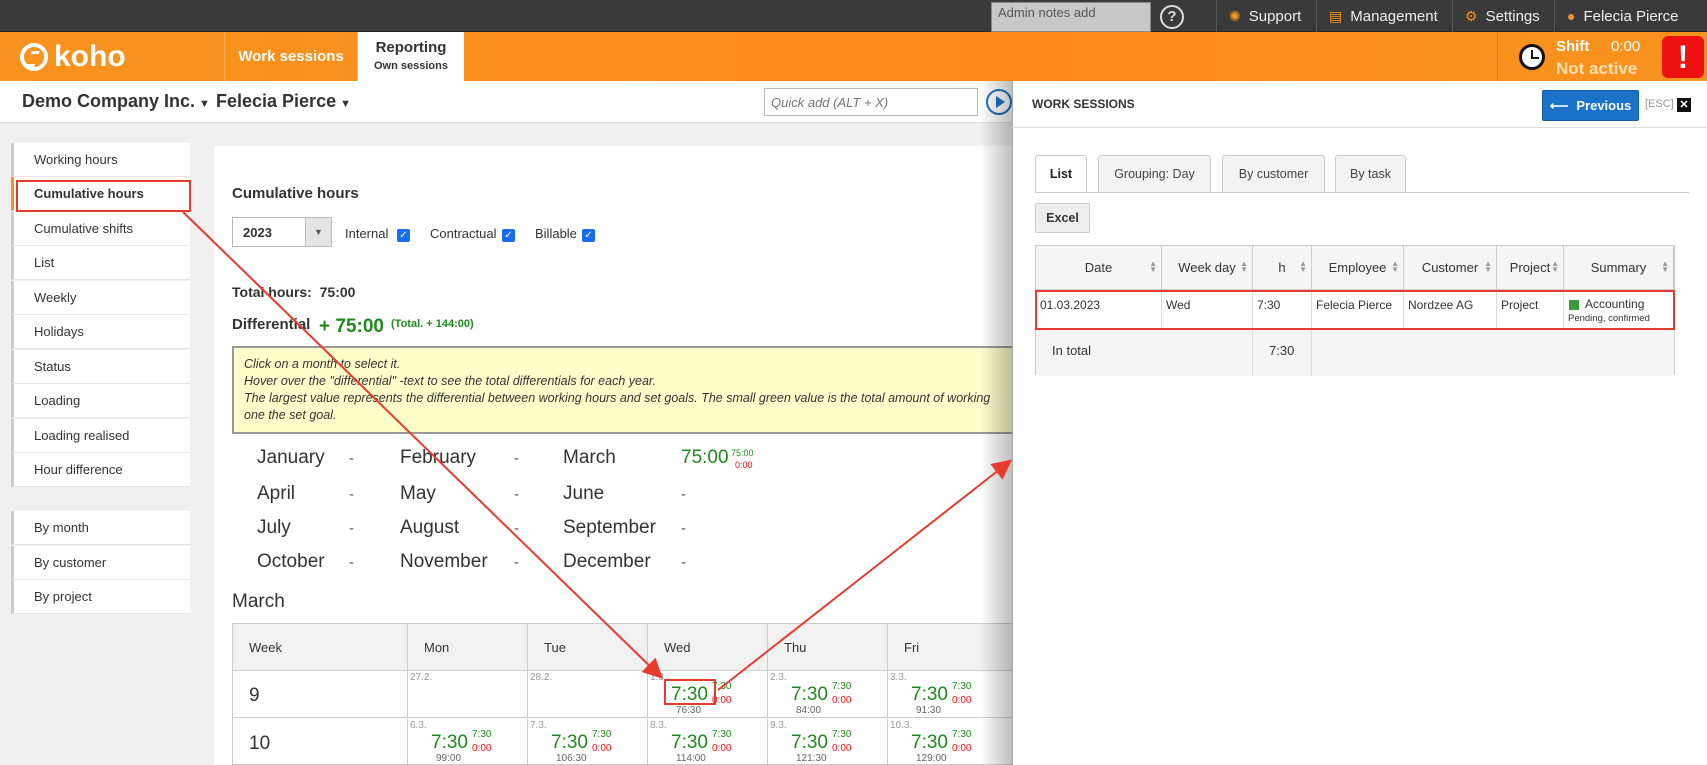 The width and height of the screenshot is (1707, 765). Describe the element at coordinates (1532, 57) in the screenshot. I see `clock-icon` at that location.